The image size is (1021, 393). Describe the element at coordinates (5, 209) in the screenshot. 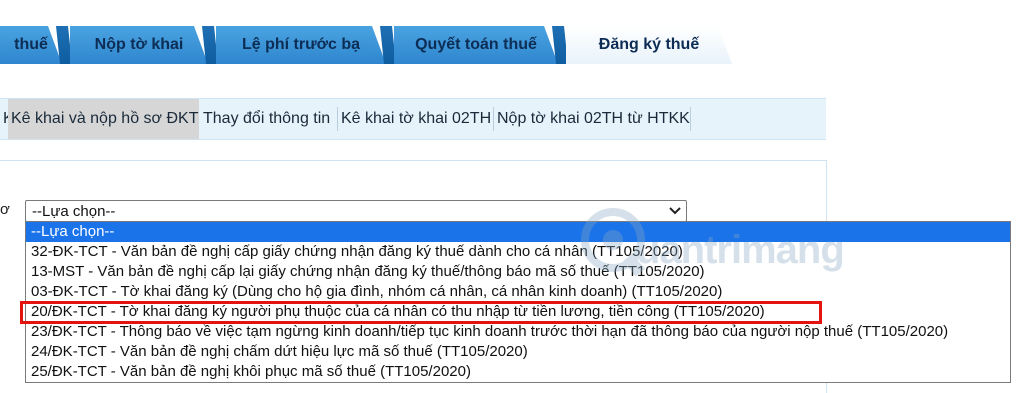

I see `field-label: ơ` at that location.